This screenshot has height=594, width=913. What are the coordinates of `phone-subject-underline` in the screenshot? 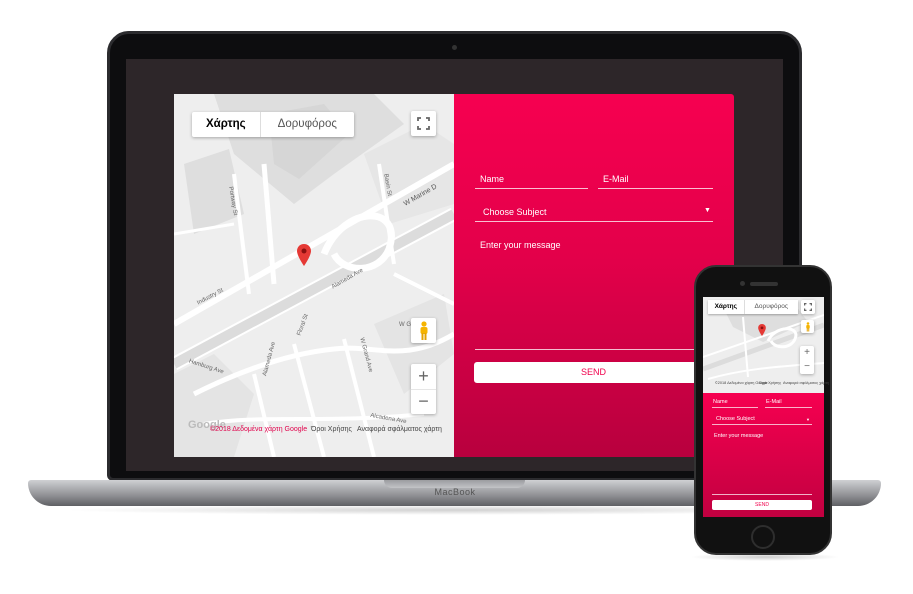 It's located at (762, 424).